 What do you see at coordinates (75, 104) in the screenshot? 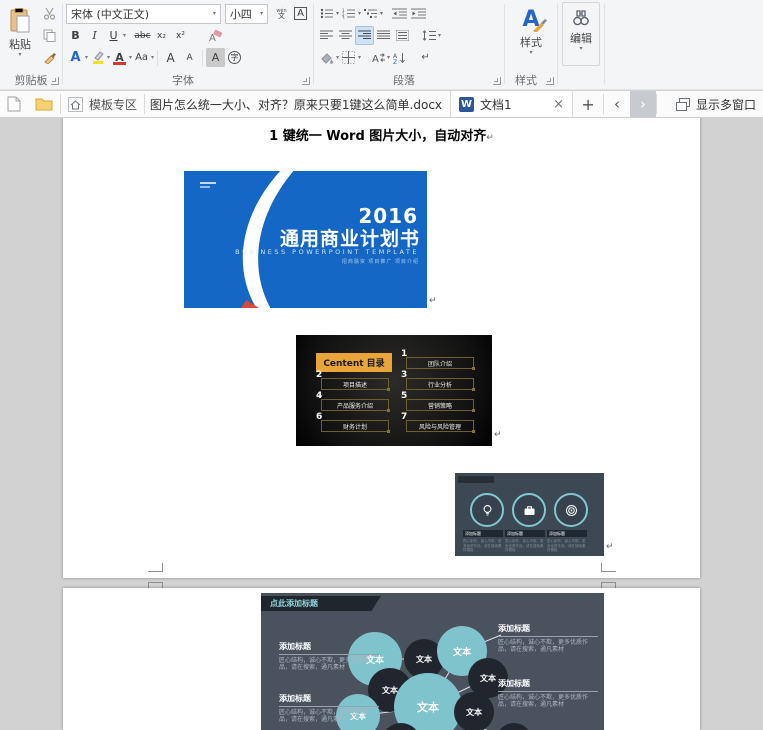
I see `home-icon` at bounding box center [75, 104].